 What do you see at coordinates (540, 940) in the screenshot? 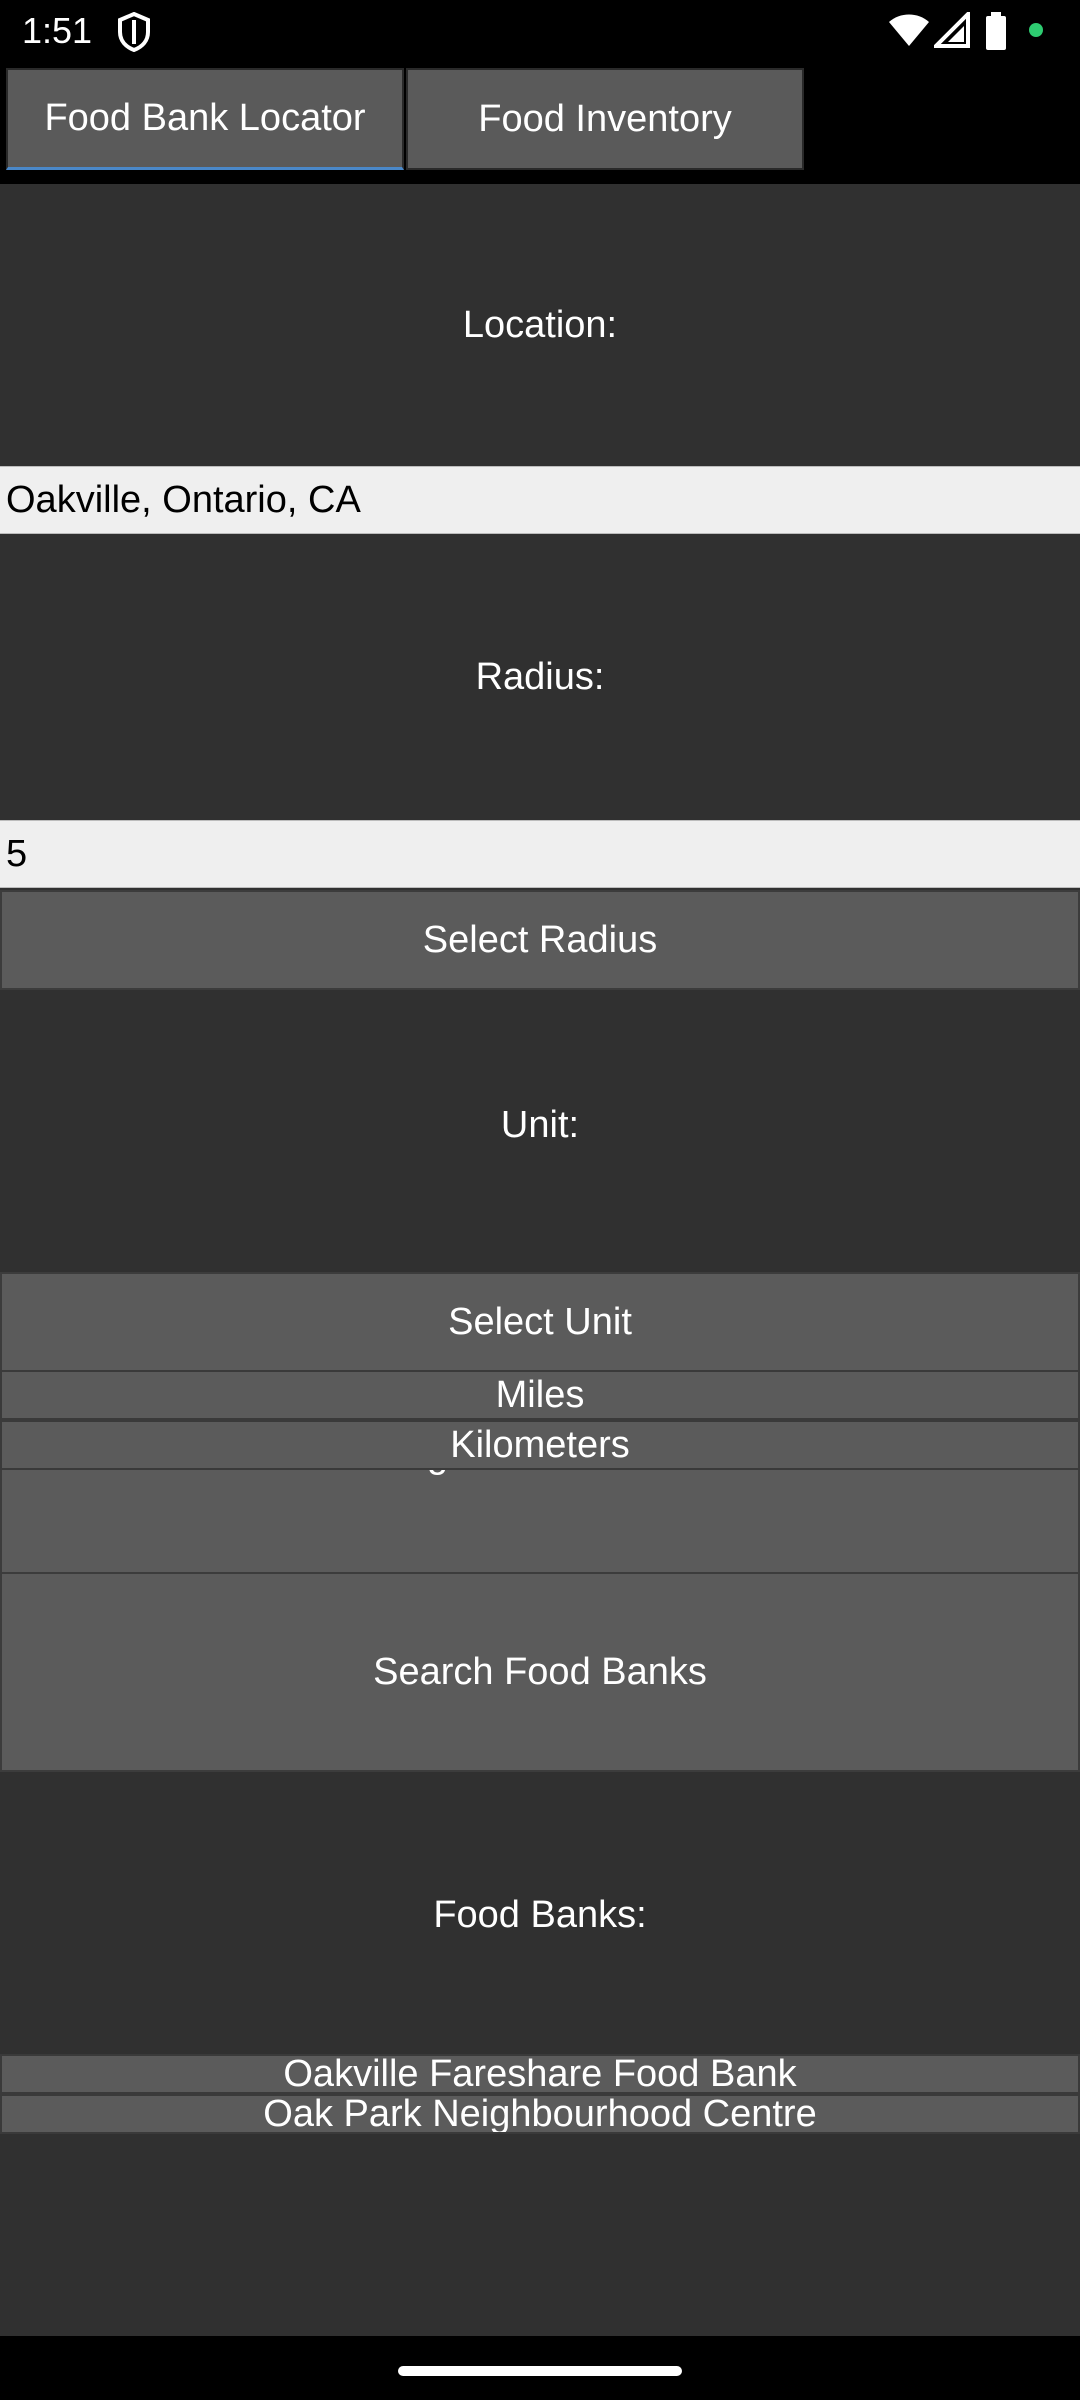
I see `select-radius-button: Select Radius` at bounding box center [540, 940].